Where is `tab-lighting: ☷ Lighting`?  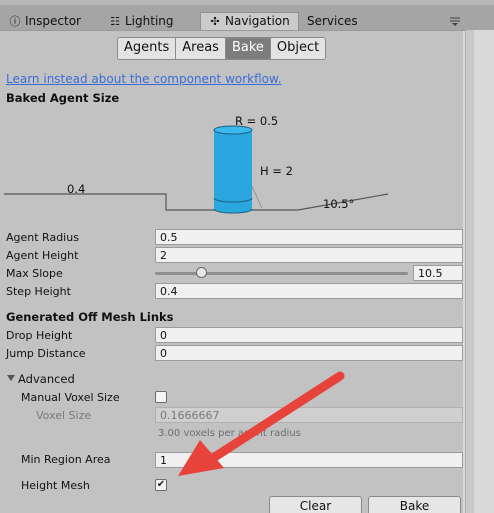
tab-lighting: ☷ Lighting is located at coordinates (141, 21).